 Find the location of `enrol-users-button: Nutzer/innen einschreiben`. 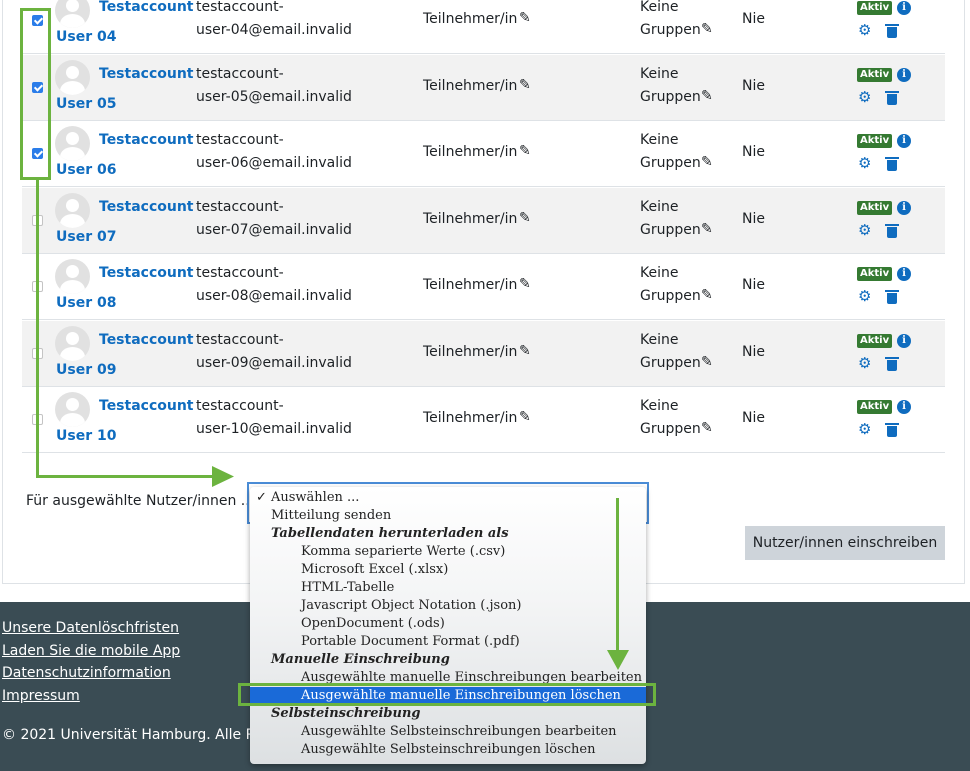

enrol-users-button: Nutzer/innen einschreiben is located at coordinates (845, 543).